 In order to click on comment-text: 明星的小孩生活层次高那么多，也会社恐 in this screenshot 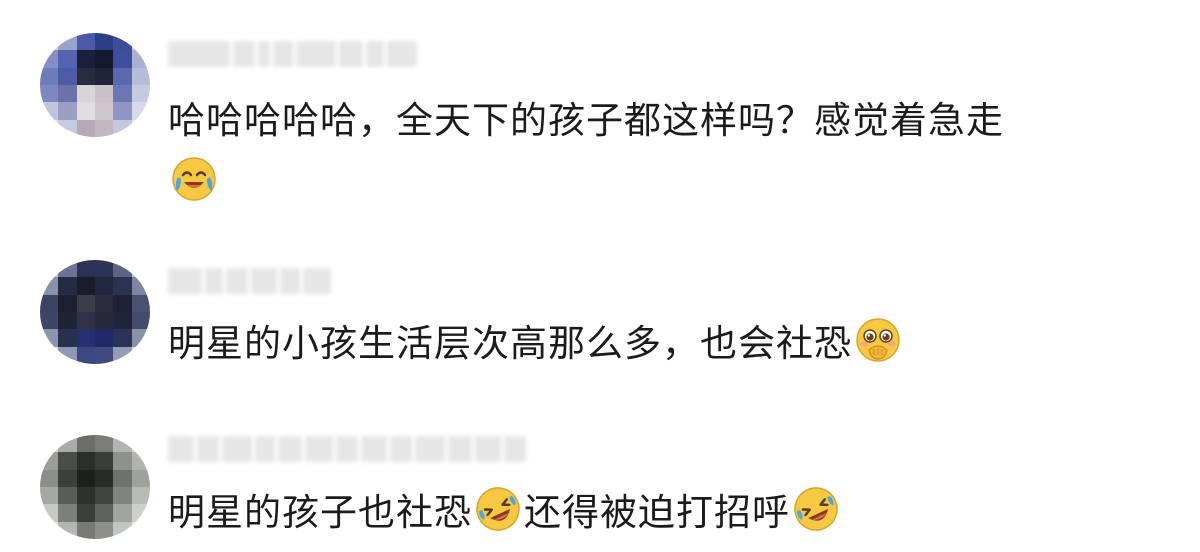, I will do `click(668, 344)`.